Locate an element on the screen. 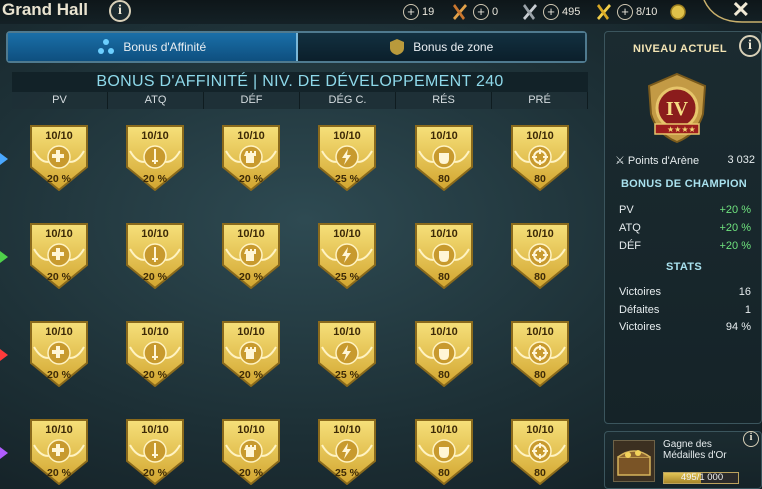 The image size is (762, 489). gold-medal-reward: Gagne des Médailles d'Or i 495/1 000 is located at coordinates (683, 460).